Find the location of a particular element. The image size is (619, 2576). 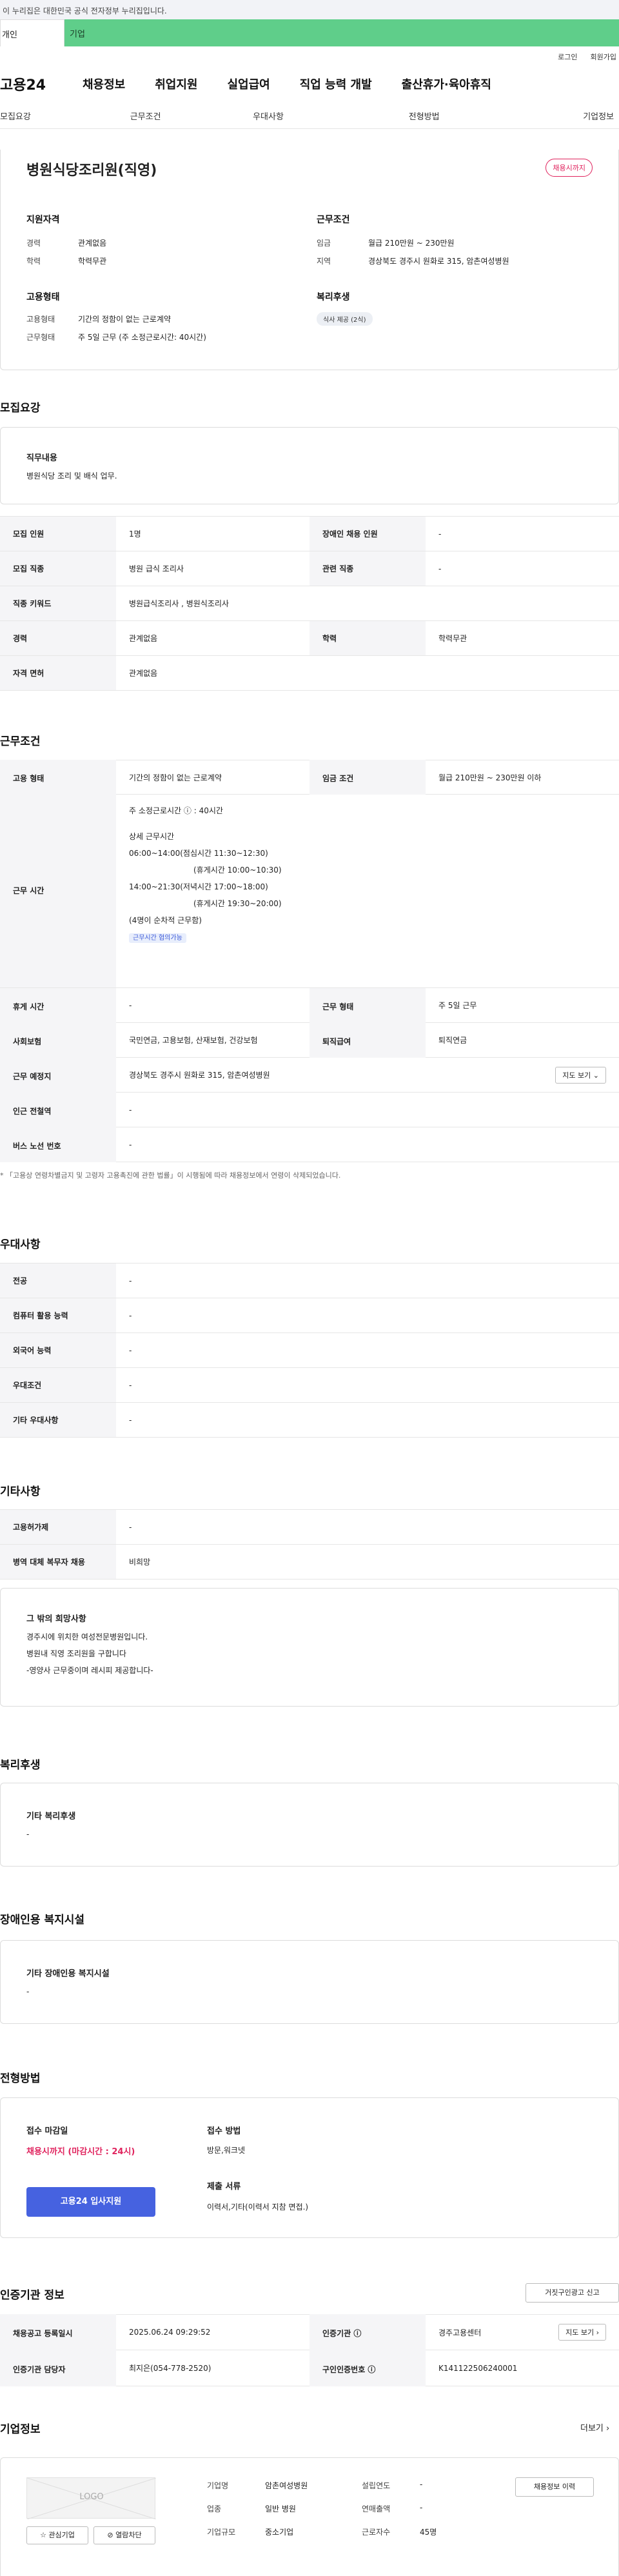

table-header: 컴퓨터 활용 능력 is located at coordinates (58, 1315).